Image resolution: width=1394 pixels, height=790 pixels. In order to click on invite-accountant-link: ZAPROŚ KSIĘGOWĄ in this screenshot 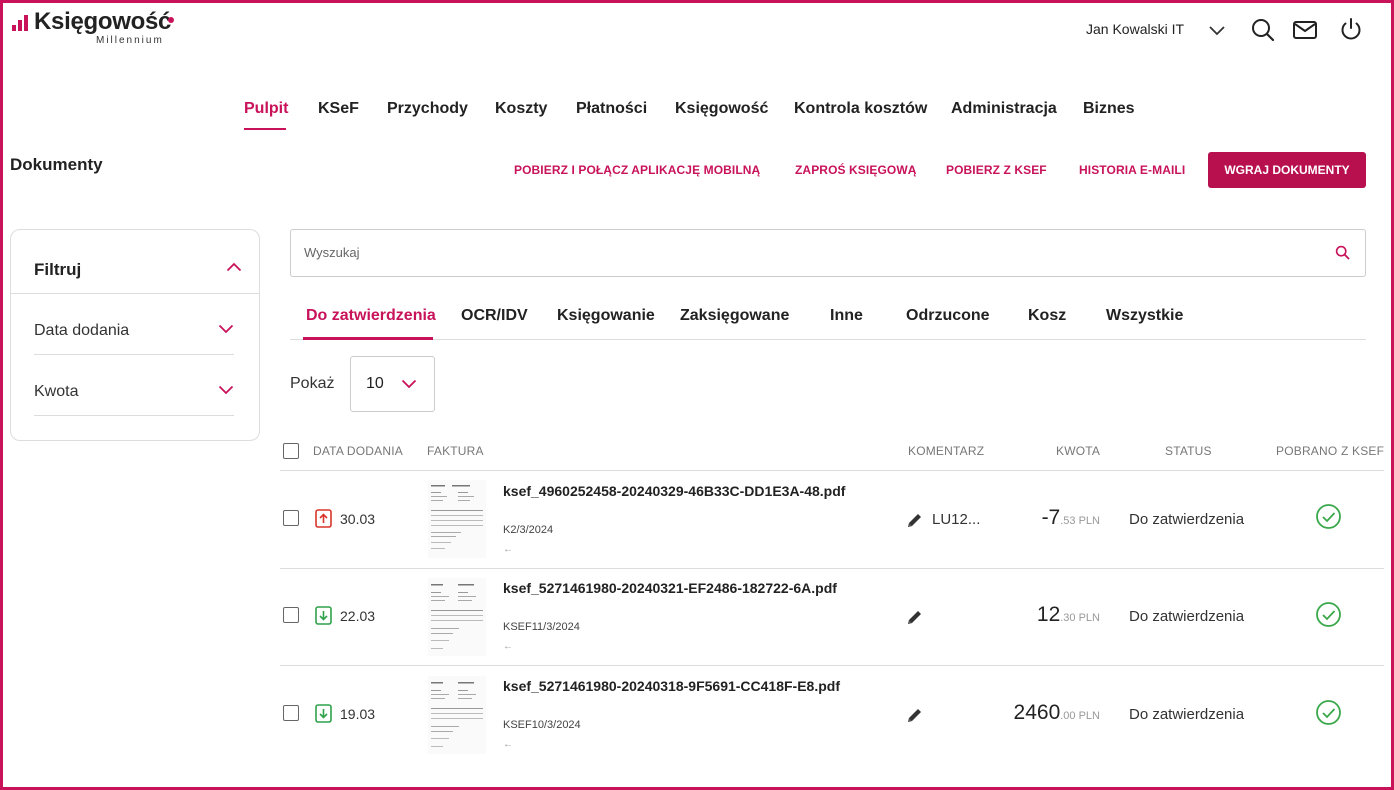, I will do `click(856, 170)`.